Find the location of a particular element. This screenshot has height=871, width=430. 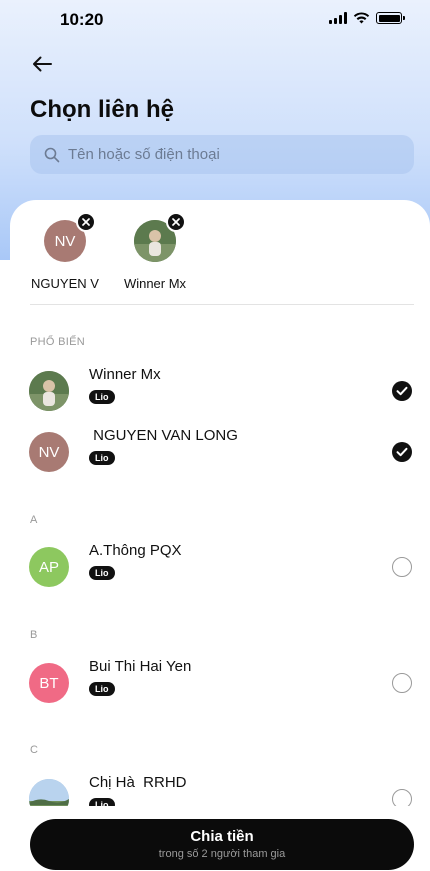

selected-contact-chip: NV NGUYEN V is located at coordinates (65, 251).